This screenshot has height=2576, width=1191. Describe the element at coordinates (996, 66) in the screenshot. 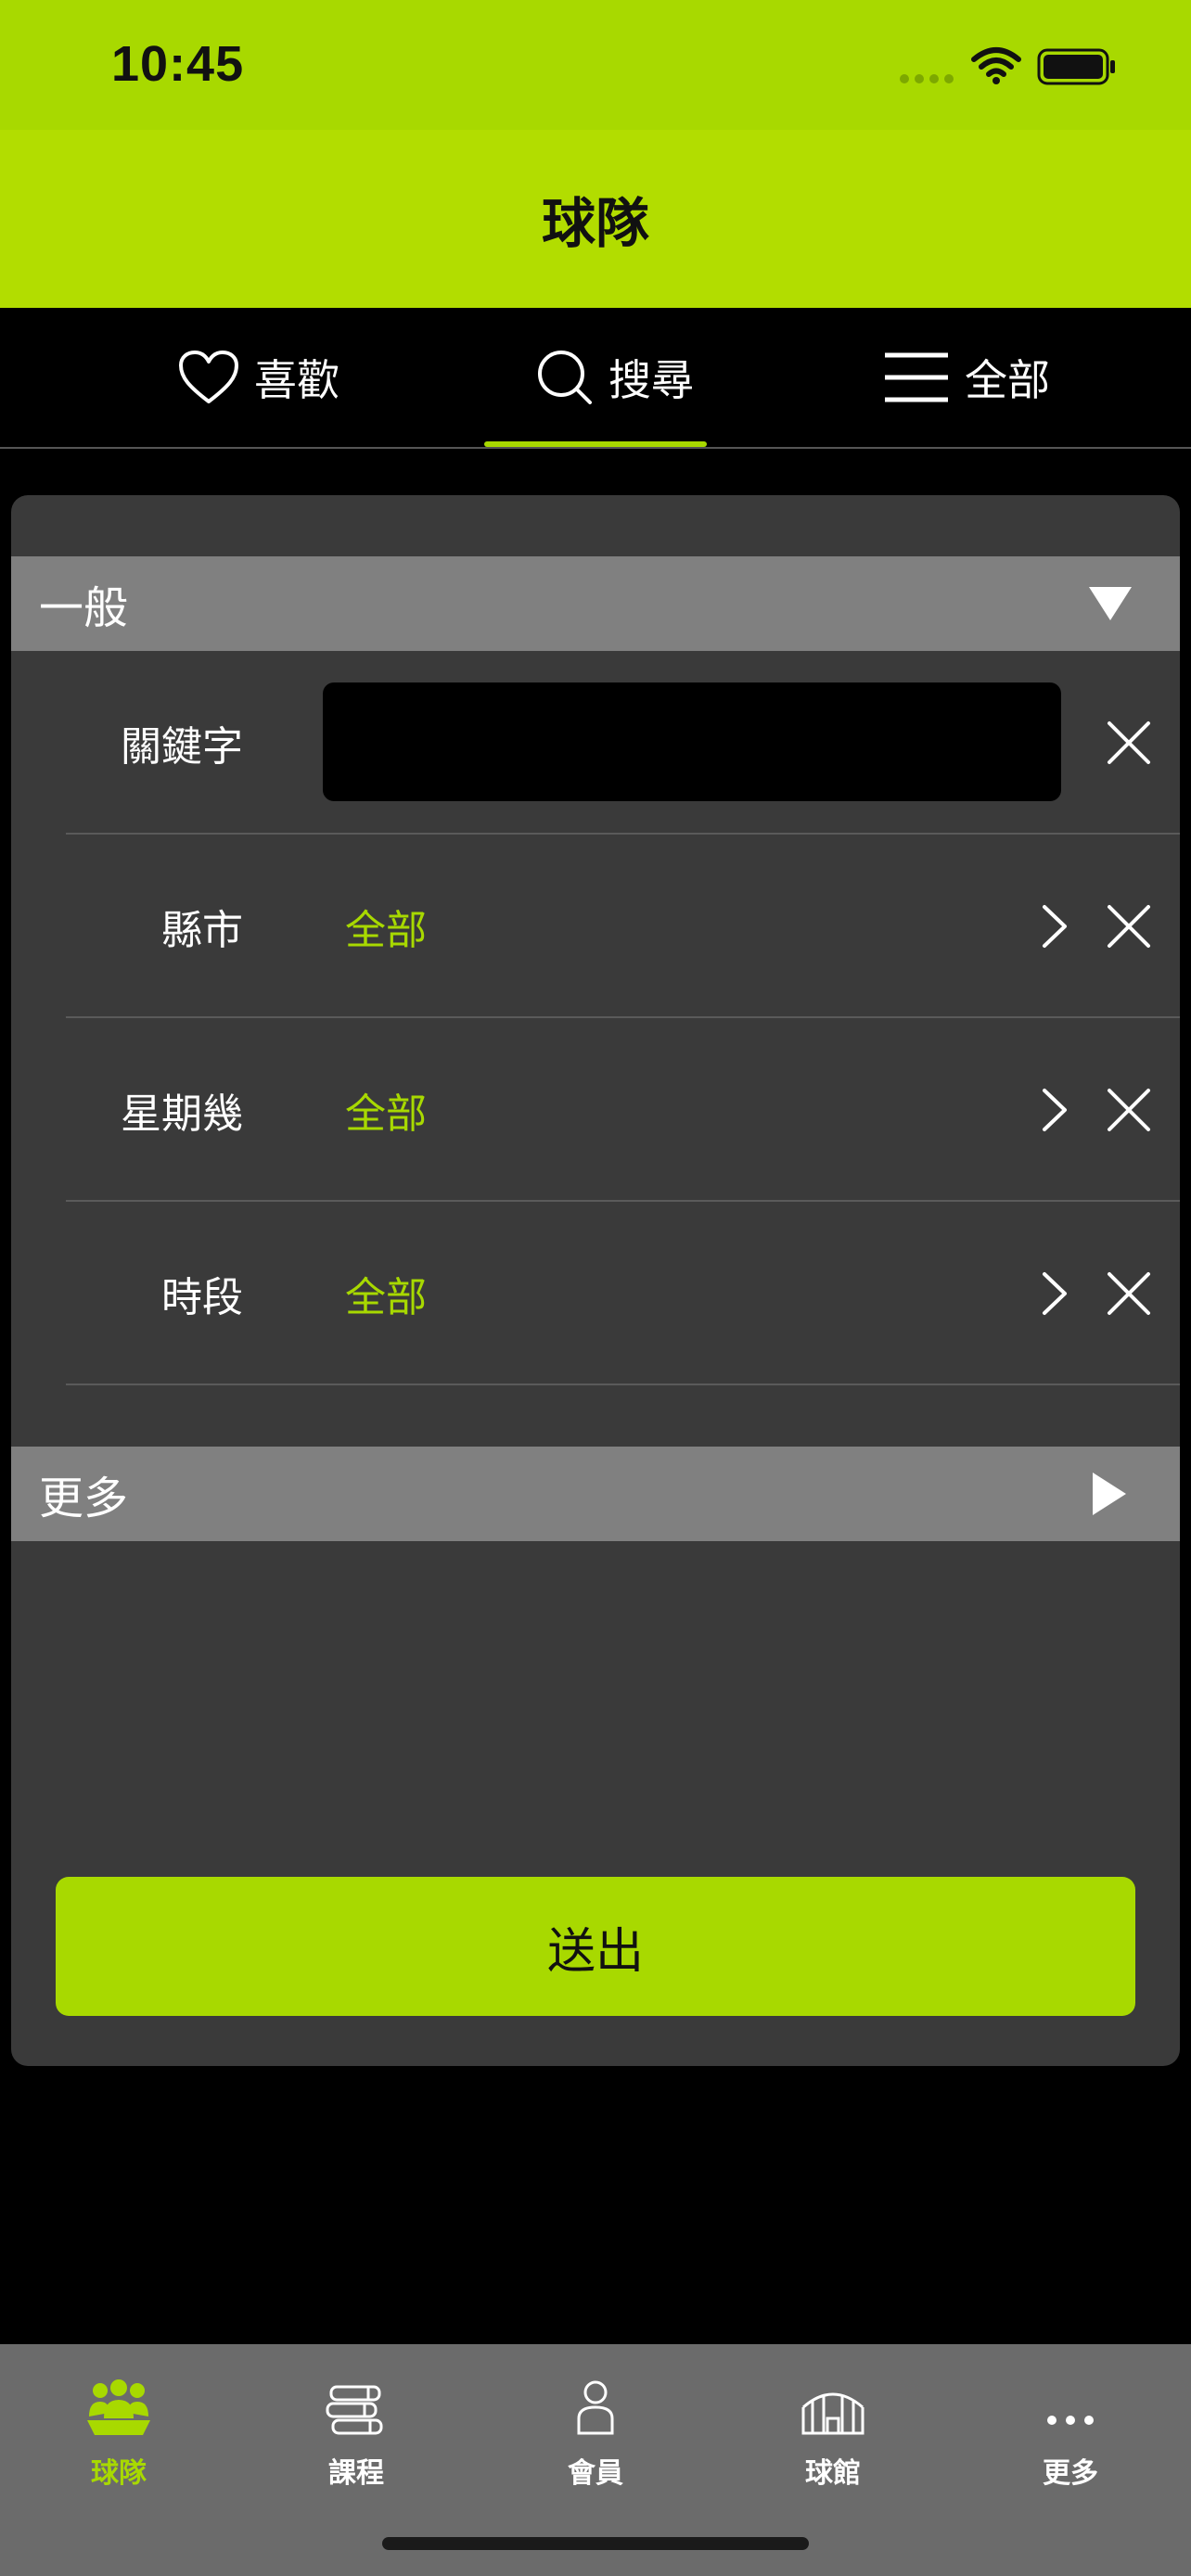

I see `wifi-icon` at that location.